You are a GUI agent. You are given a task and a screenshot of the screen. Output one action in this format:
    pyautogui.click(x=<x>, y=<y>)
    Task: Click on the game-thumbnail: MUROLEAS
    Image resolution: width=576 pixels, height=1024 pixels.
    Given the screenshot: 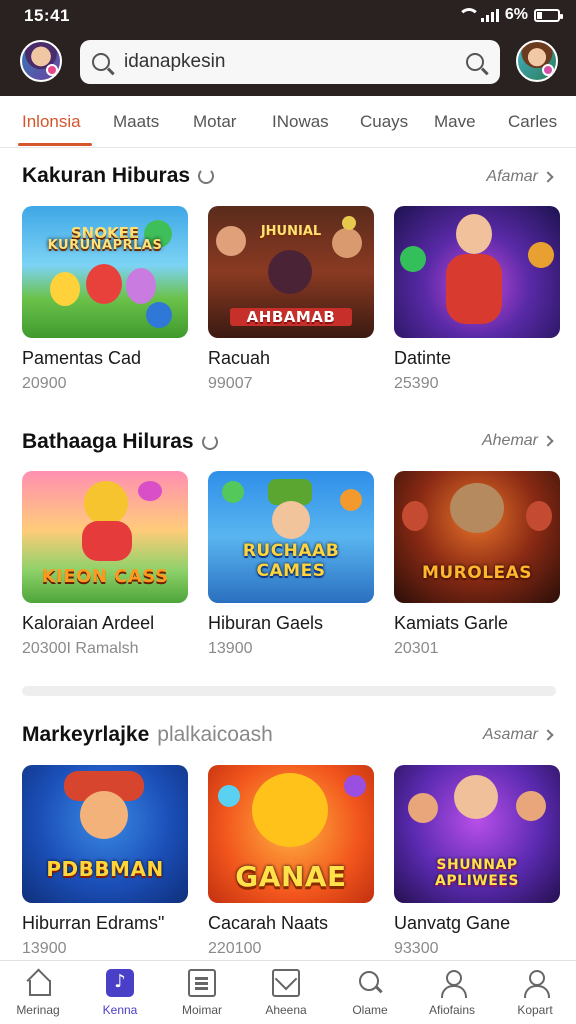 What is the action you would take?
    pyautogui.click(x=477, y=537)
    